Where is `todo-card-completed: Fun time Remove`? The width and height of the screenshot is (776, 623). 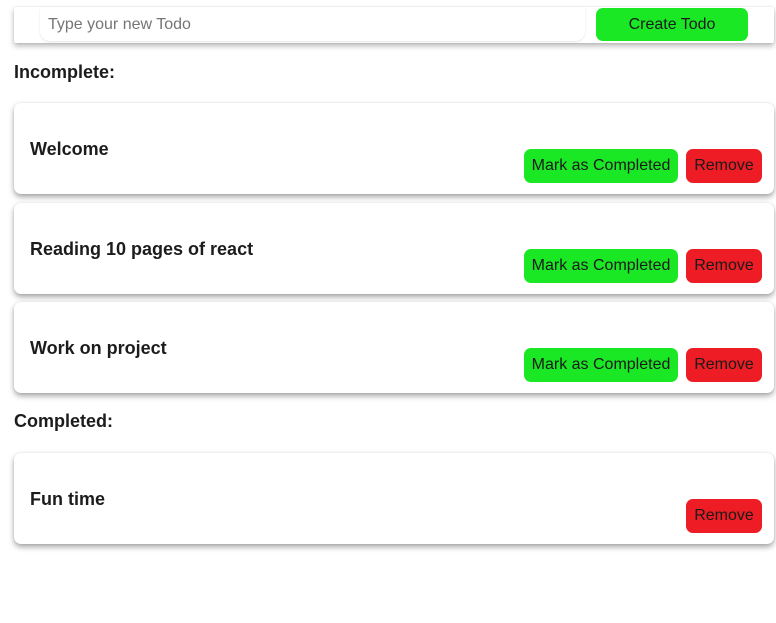
todo-card-completed: Fun time Remove is located at coordinates (394, 498).